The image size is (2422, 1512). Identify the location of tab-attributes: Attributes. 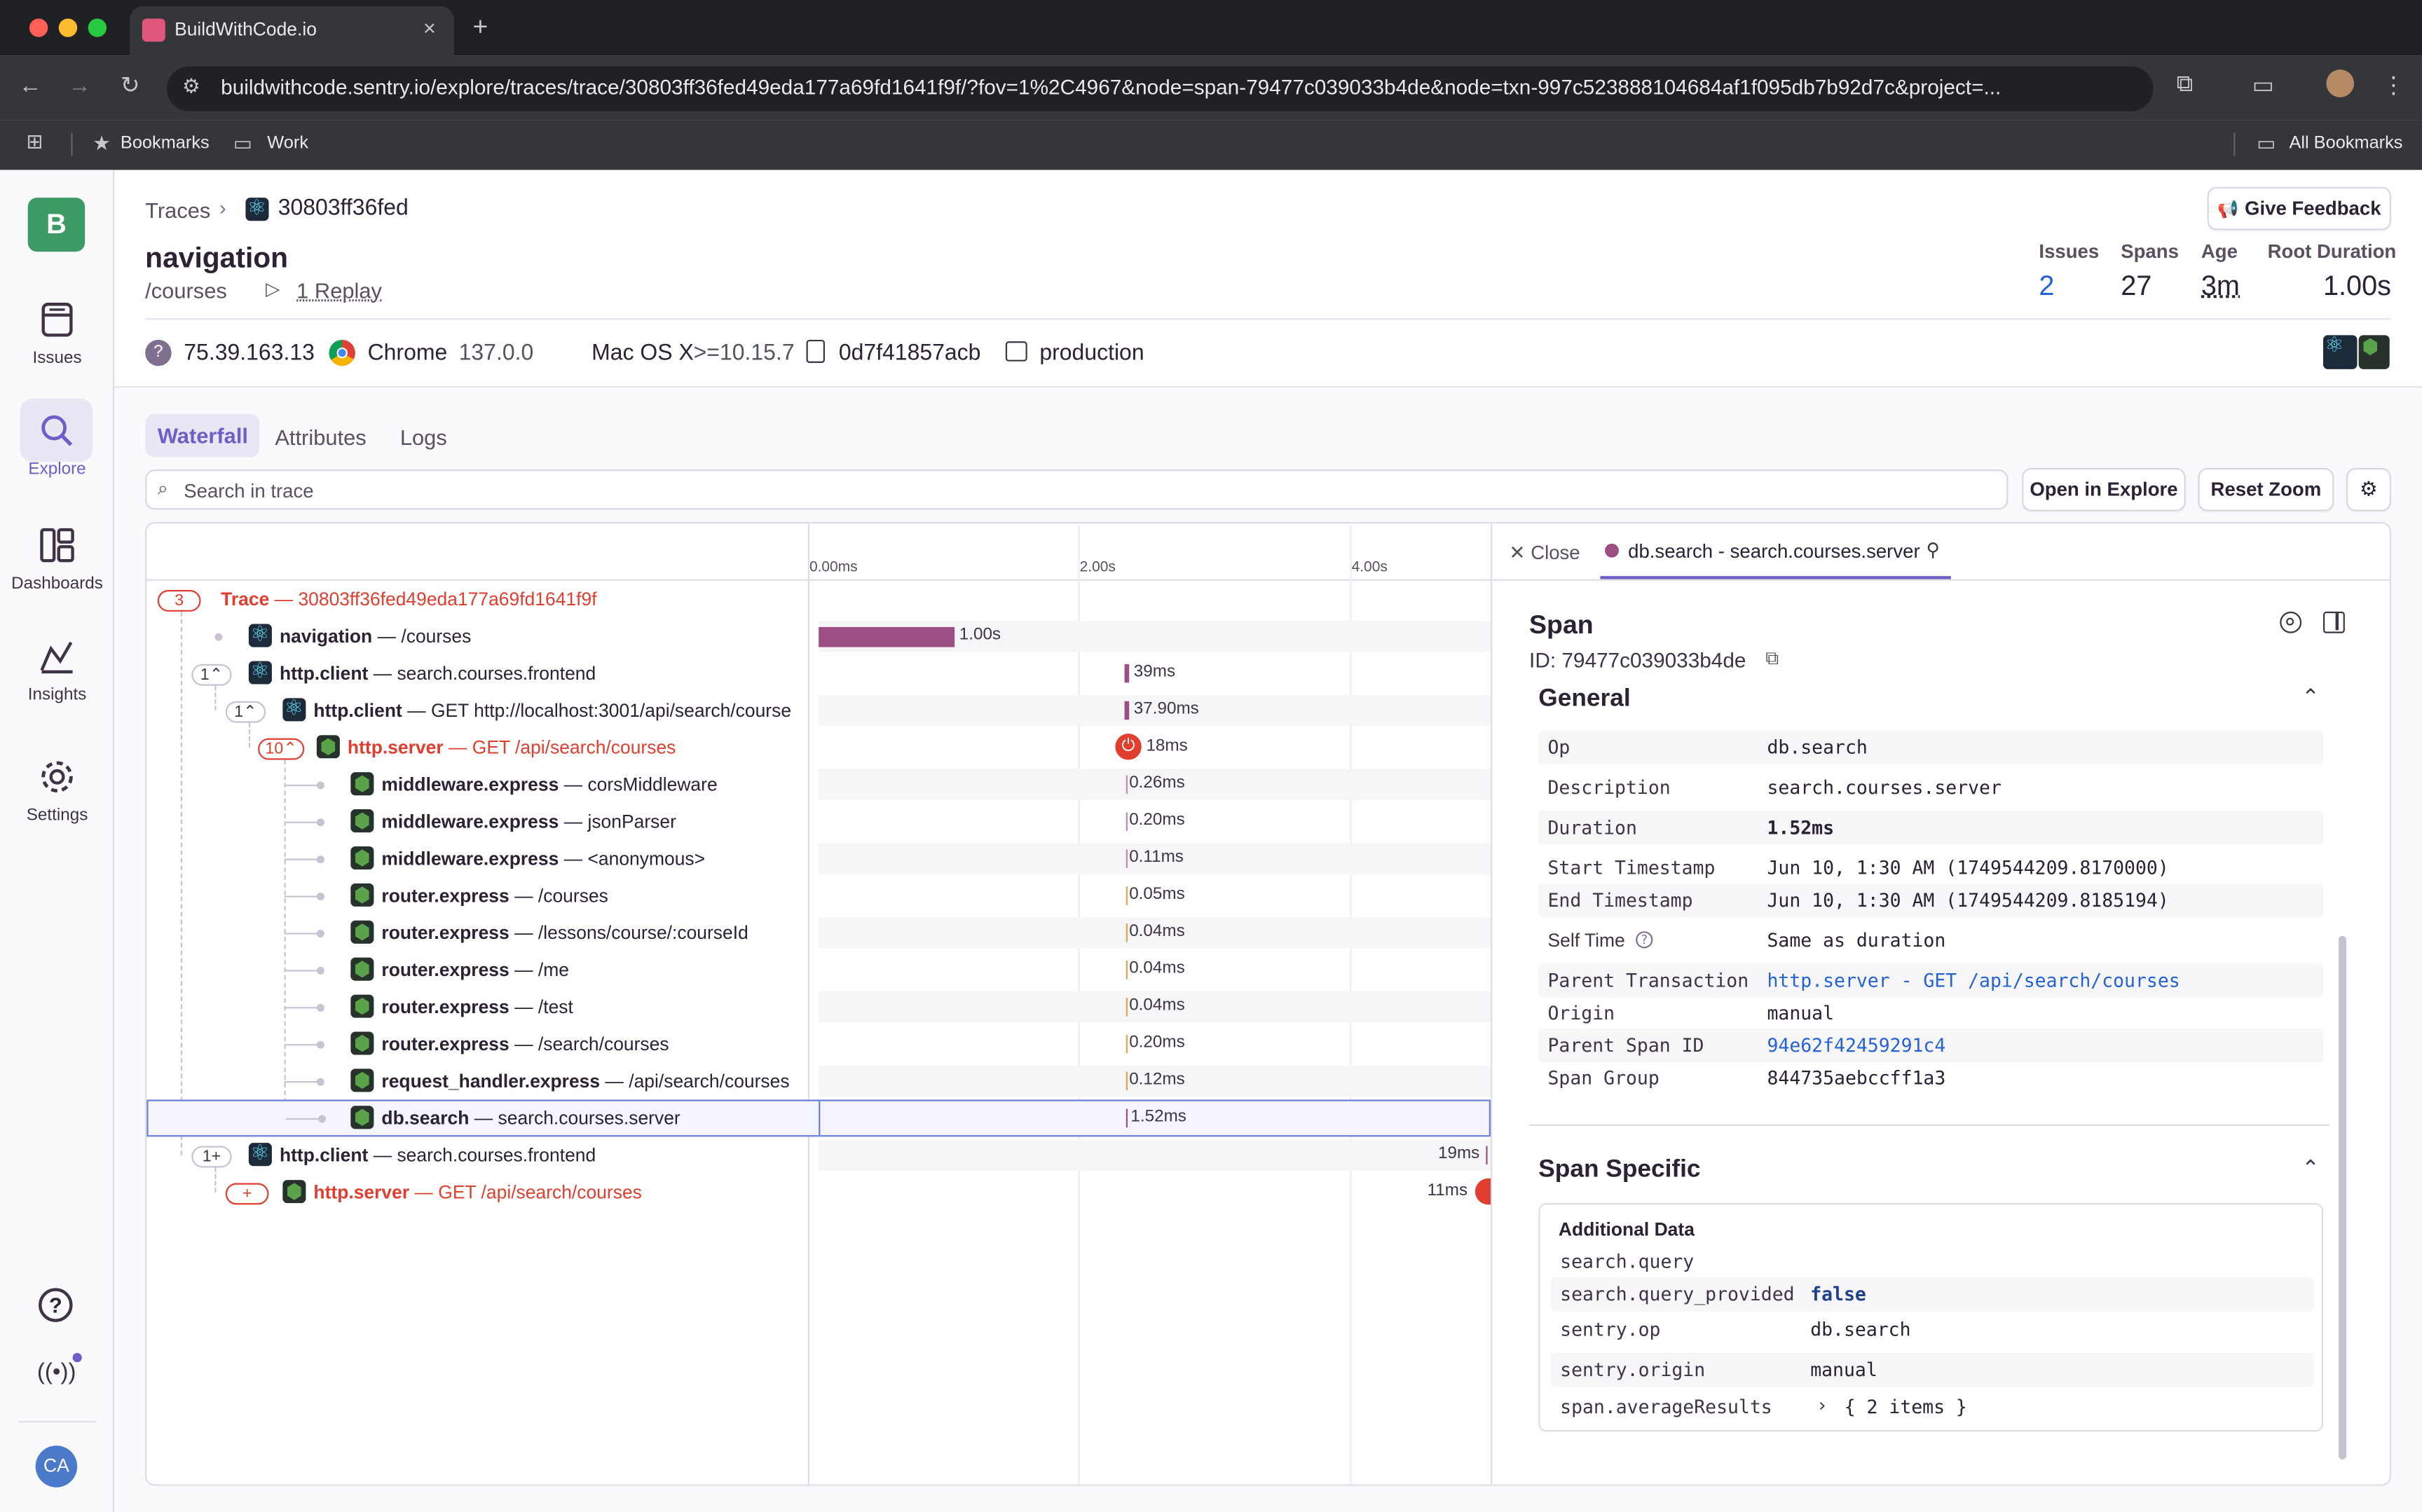
(320, 437).